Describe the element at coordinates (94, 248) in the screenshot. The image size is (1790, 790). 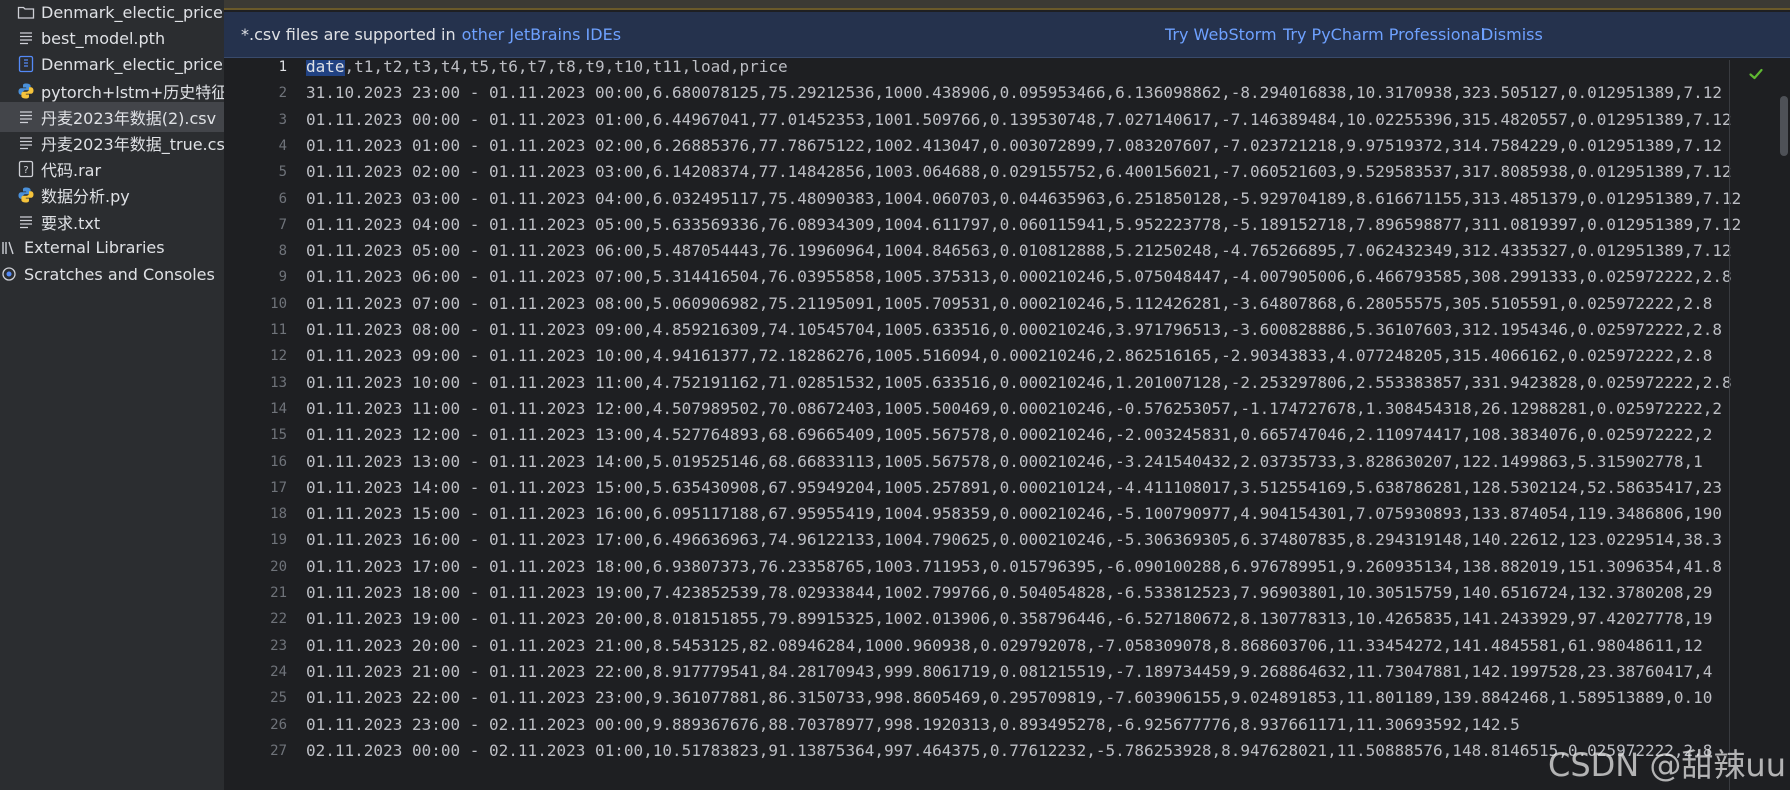
I see `tree-item-label: External Libraries` at that location.